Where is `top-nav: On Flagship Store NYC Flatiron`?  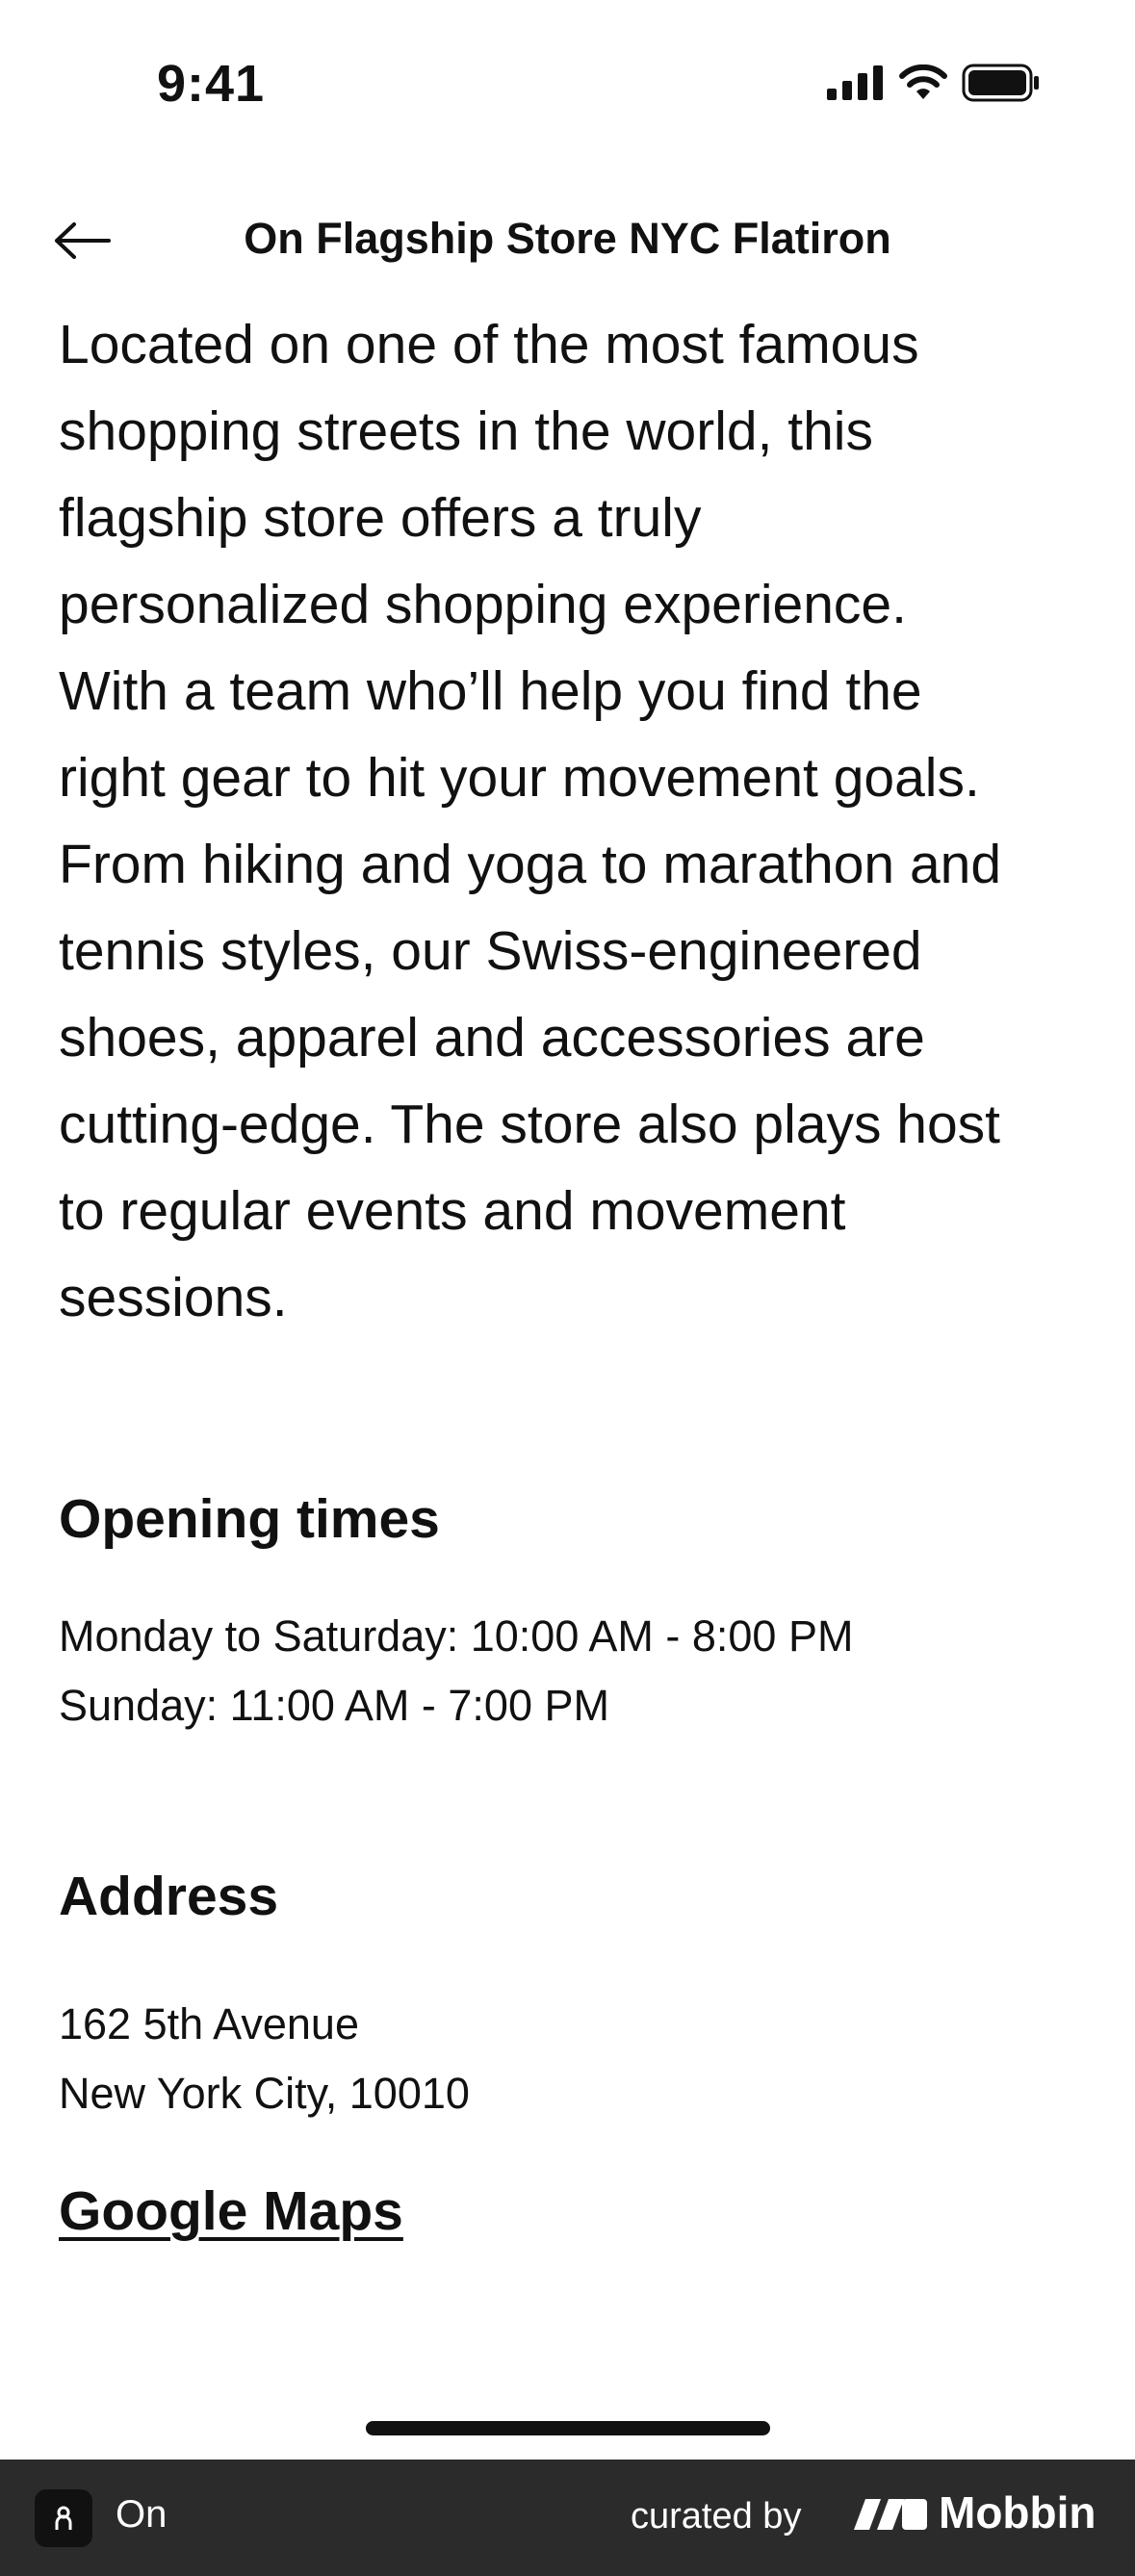
top-nav: On Flagship Store NYC Flatiron is located at coordinates (567, 241).